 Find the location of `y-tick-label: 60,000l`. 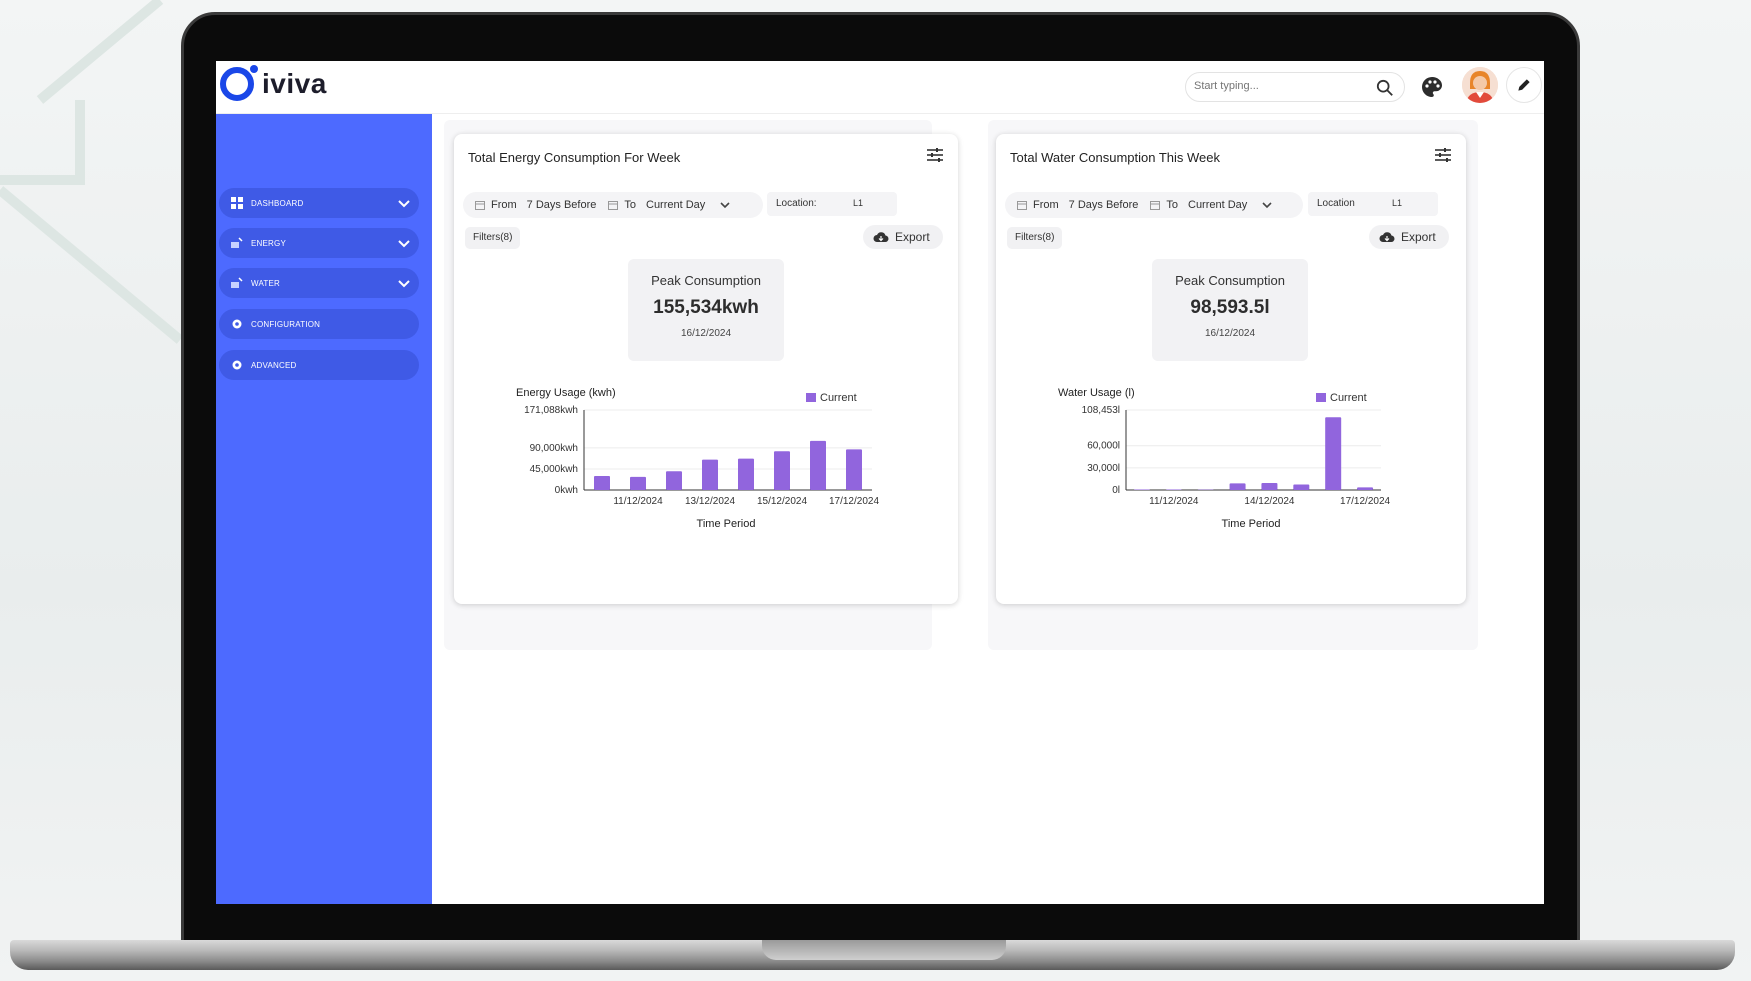

y-tick-label: 60,000l is located at coordinates (1103, 446).